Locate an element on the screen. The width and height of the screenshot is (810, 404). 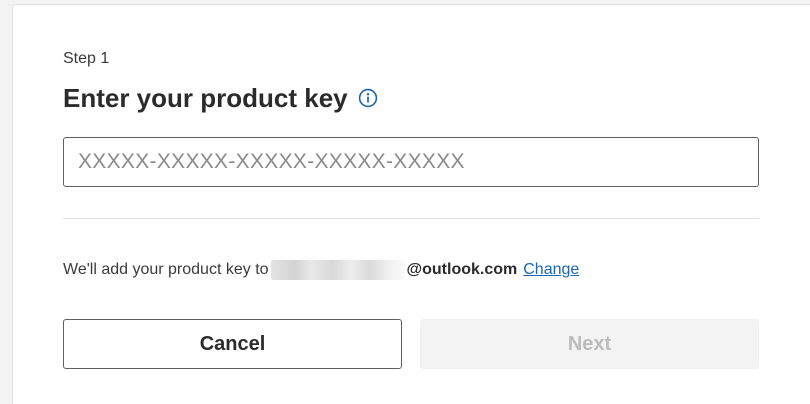
page-title: Enter your product key is located at coordinates (205, 98).